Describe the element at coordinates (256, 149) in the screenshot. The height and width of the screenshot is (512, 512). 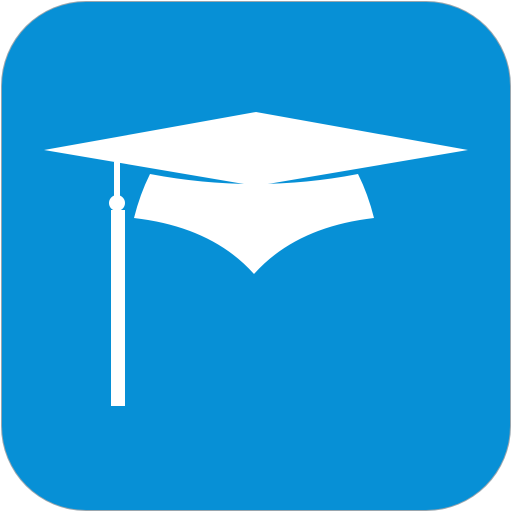
I see `mortarboard-top` at that location.